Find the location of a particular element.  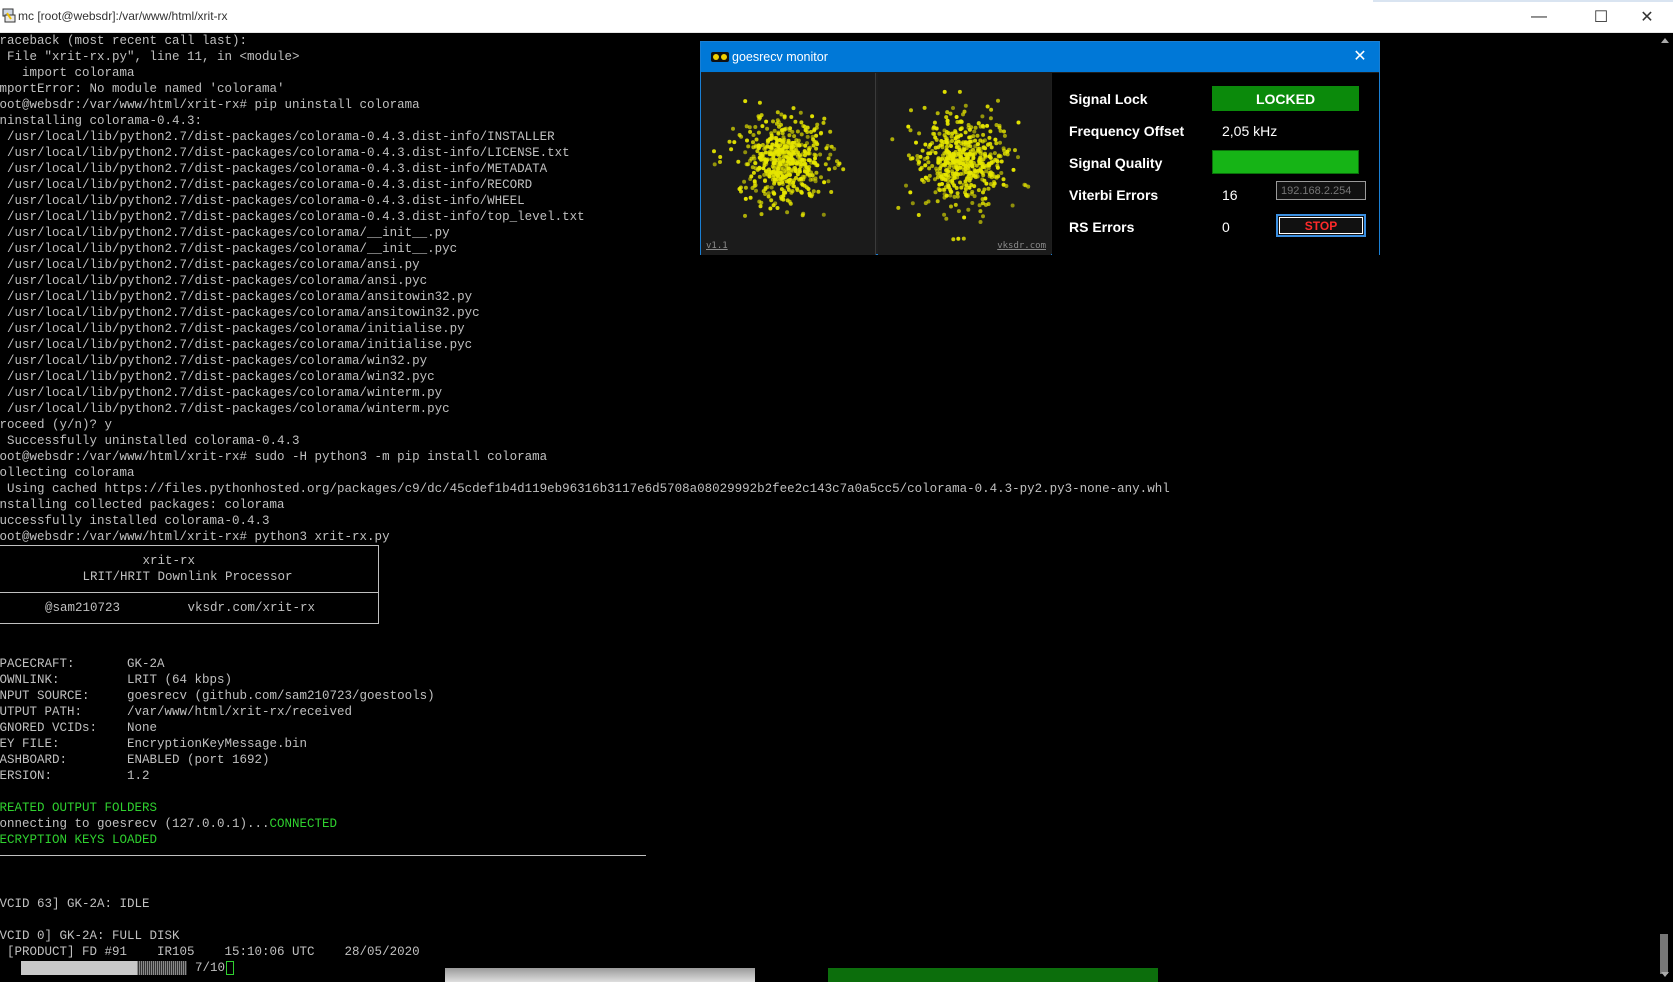

close-icon: ✕ is located at coordinates (1647, 17).